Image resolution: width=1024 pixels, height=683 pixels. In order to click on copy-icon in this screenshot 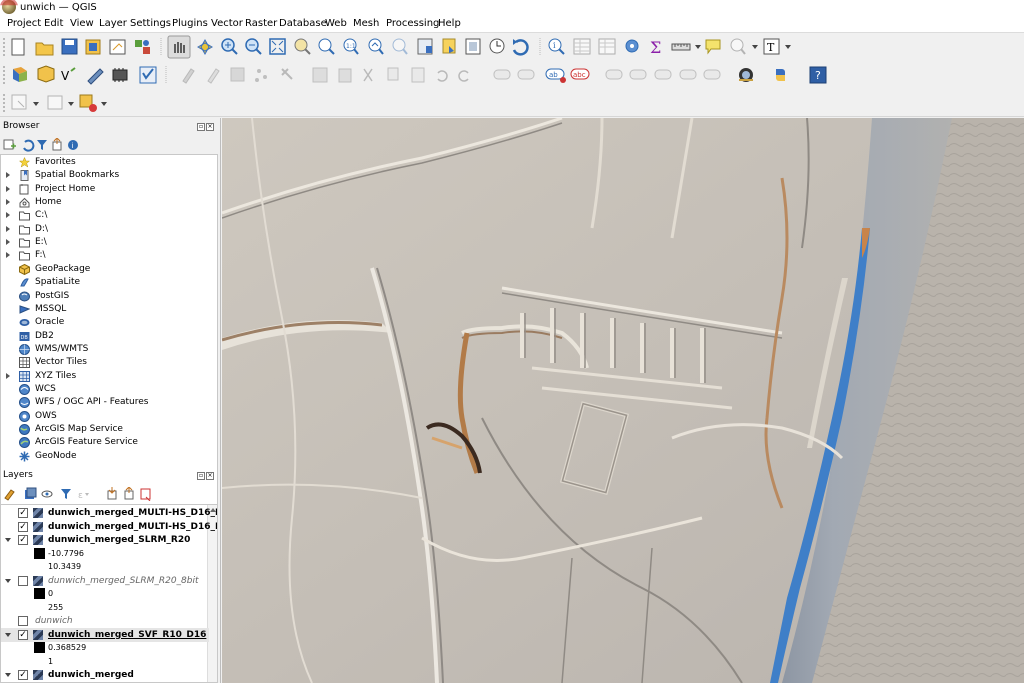, I will do `click(393, 74)`.